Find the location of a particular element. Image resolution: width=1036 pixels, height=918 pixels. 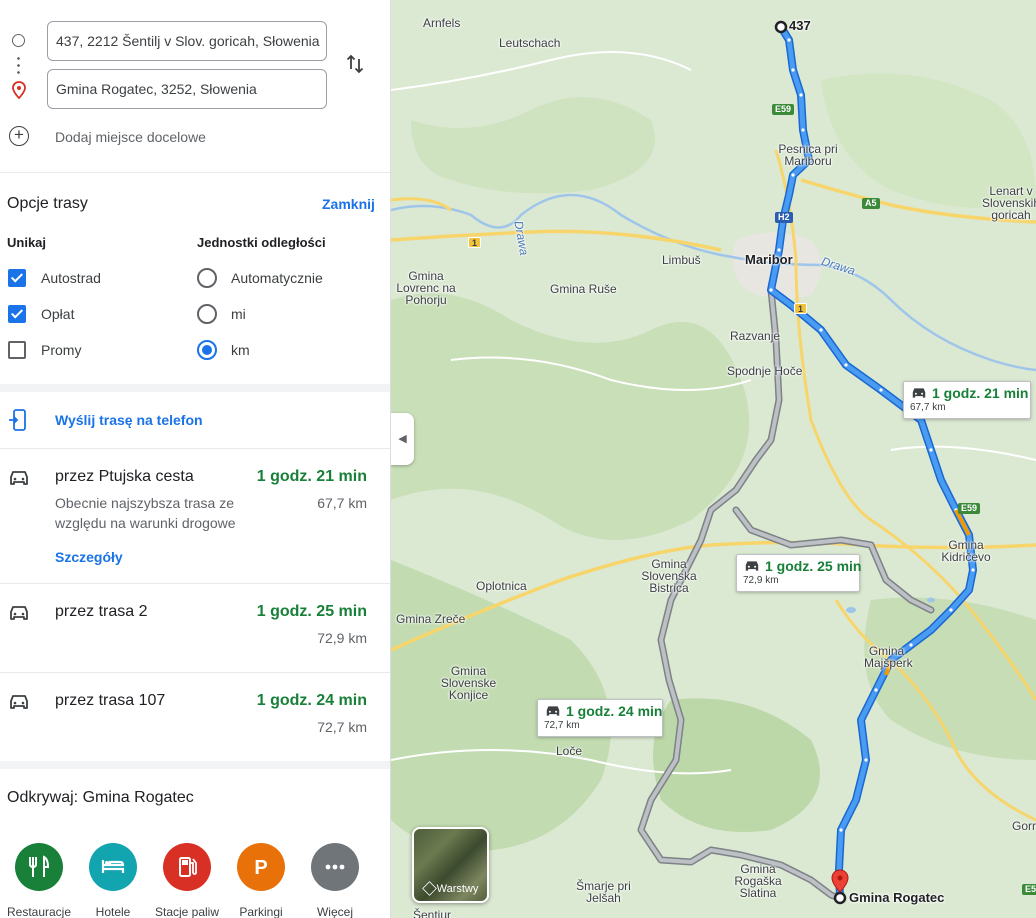

route-details-link: Szczegóły is located at coordinates (89, 557).